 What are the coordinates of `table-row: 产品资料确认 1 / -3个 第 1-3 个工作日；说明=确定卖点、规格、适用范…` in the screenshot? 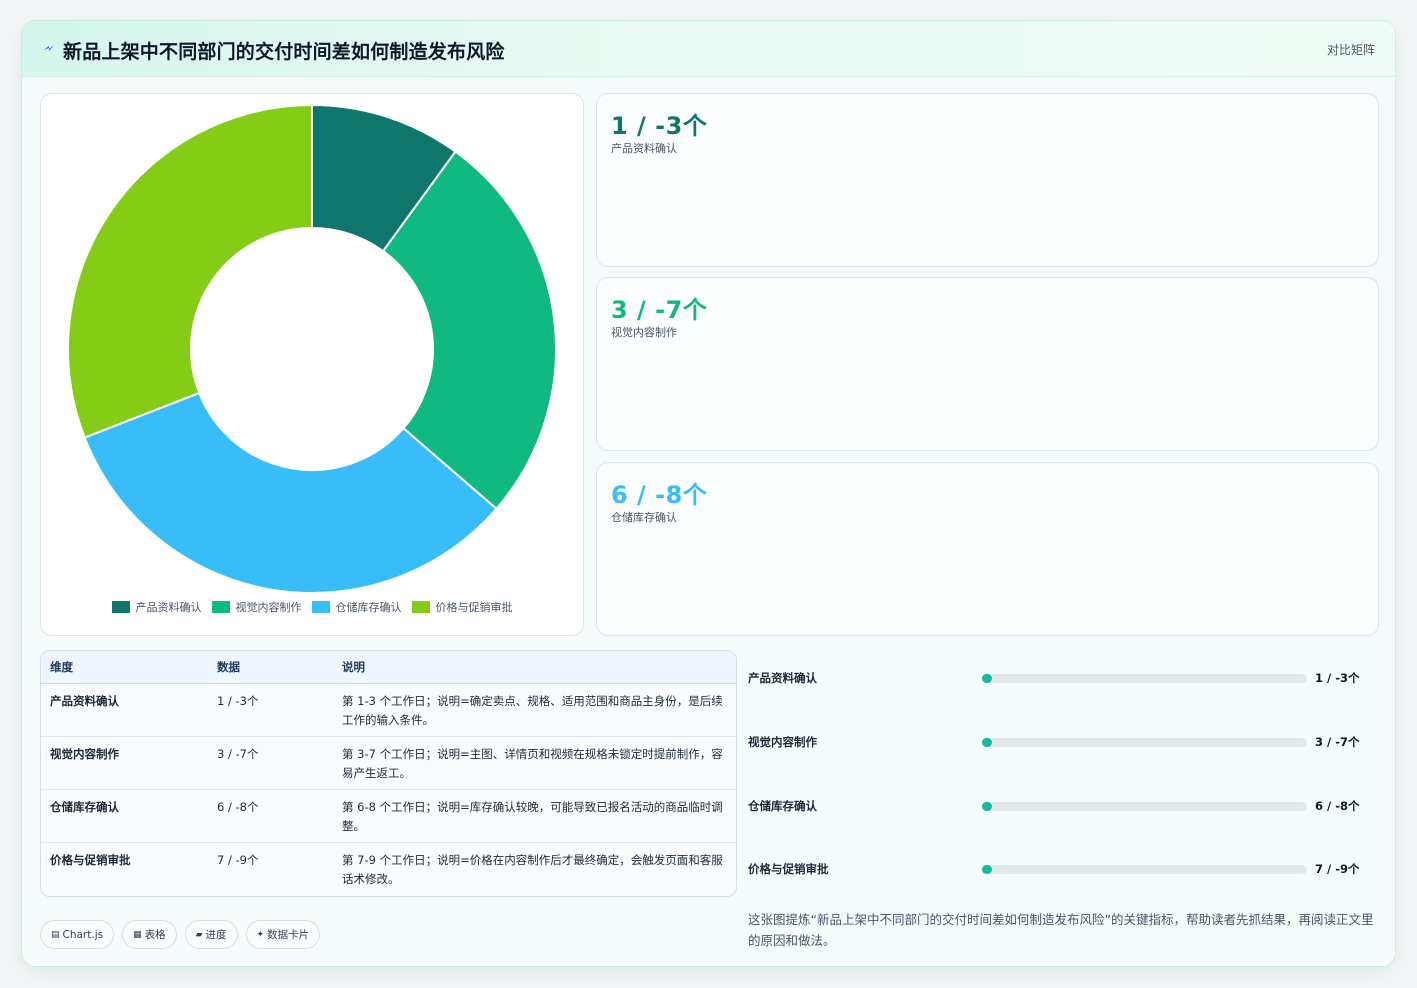 It's located at (388, 710).